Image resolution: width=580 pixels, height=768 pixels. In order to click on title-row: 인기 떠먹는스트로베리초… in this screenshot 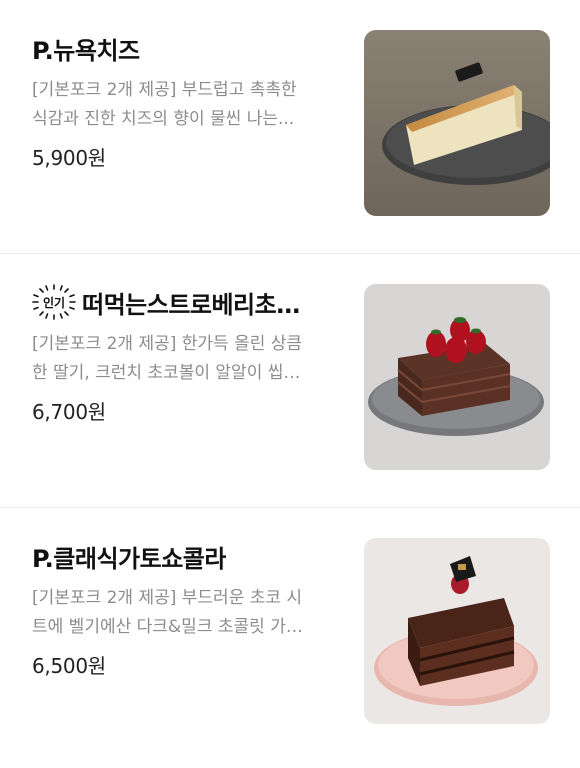, I will do `click(187, 302)`.